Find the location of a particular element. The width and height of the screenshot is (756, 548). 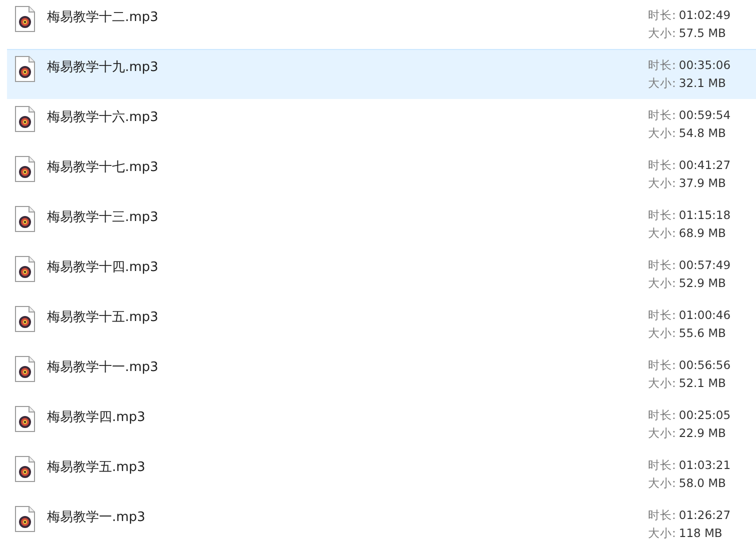

size-value: 68.9 MB is located at coordinates (702, 233).